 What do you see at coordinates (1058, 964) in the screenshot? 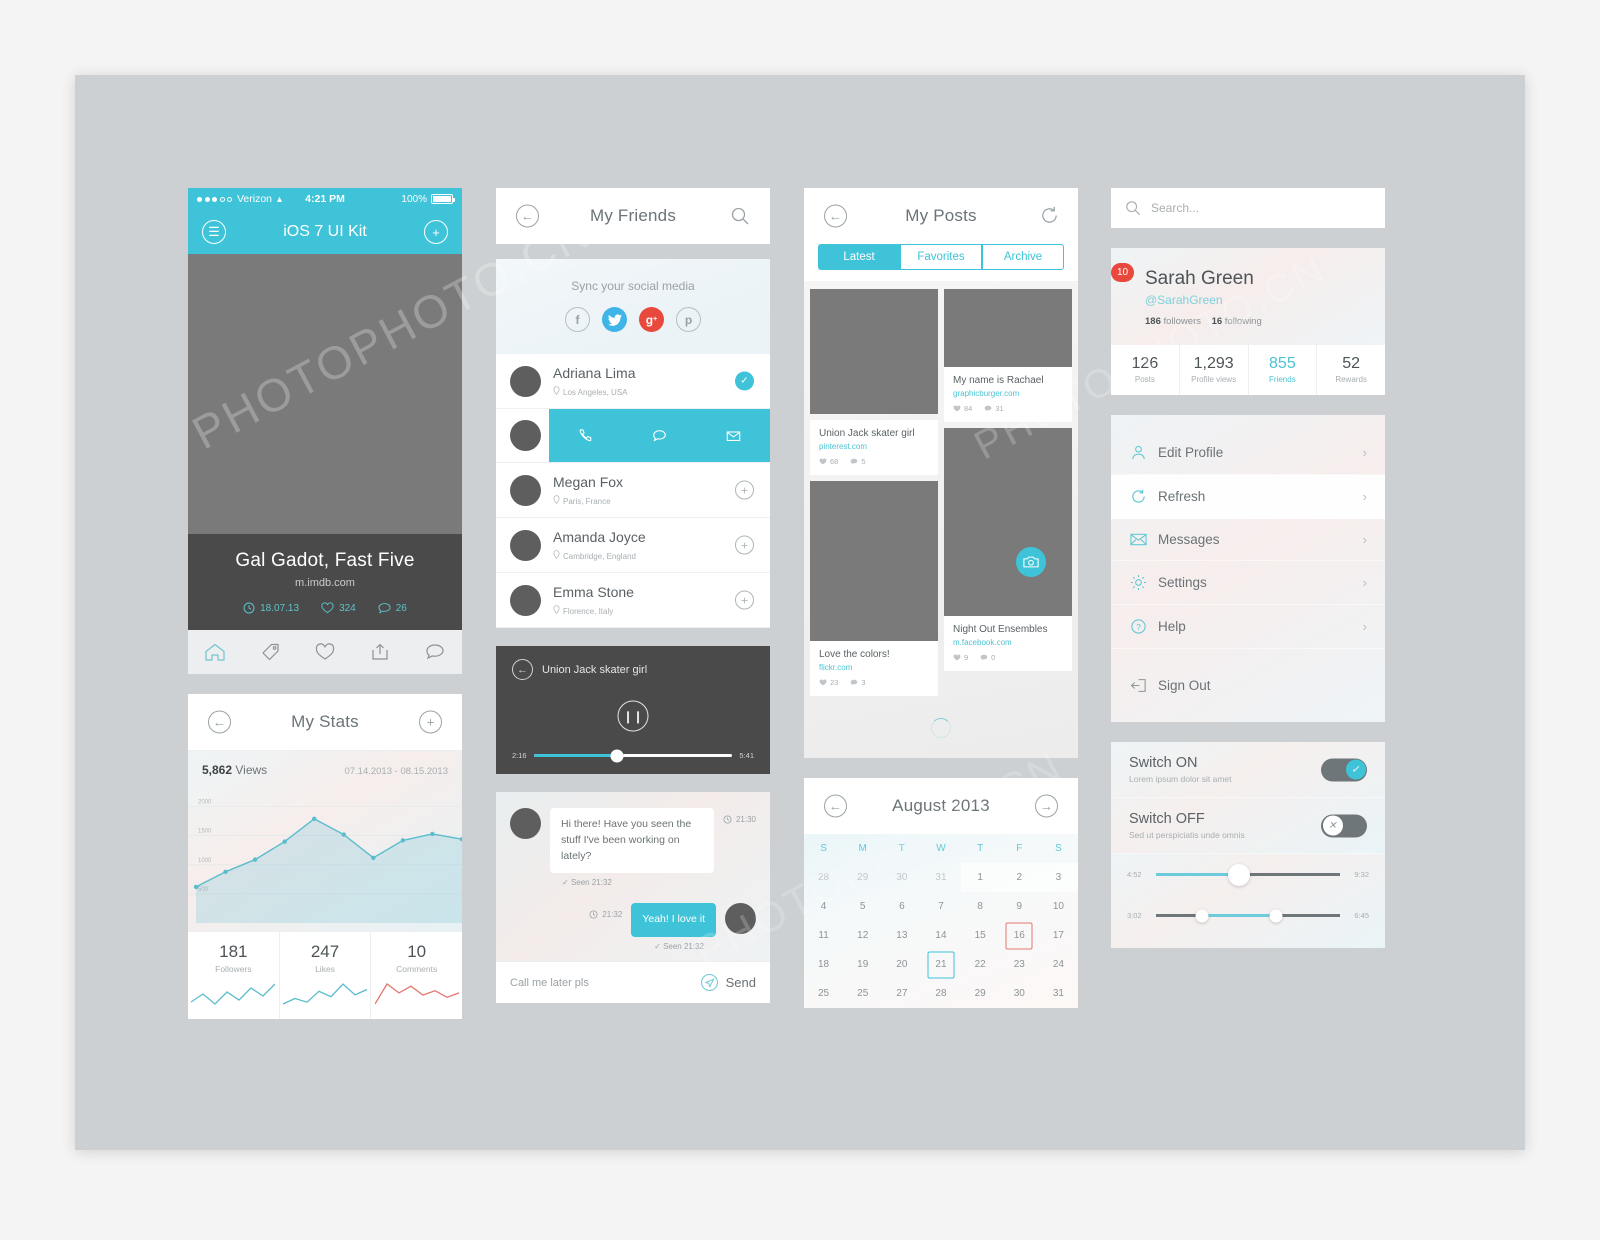
I see `calendar-day: 24` at bounding box center [1058, 964].